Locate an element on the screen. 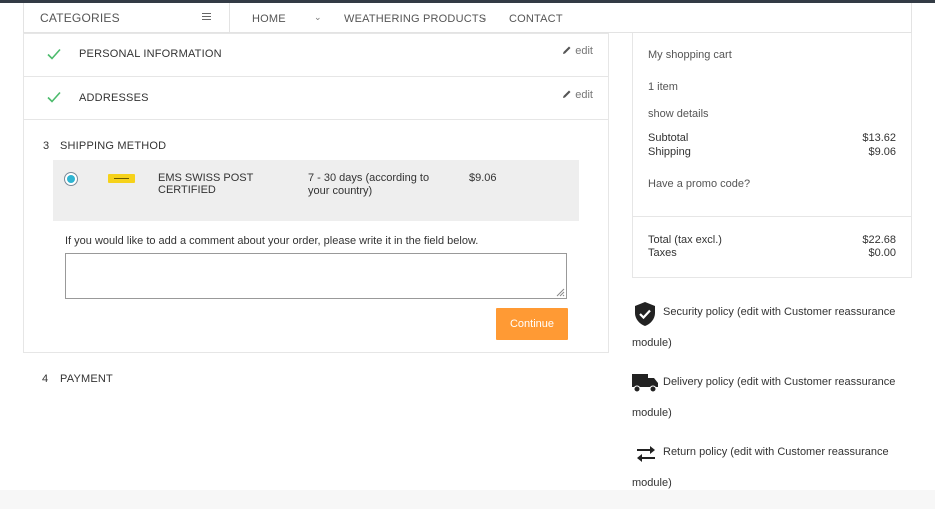  cart-title: My shopping cart is located at coordinates (690, 55).